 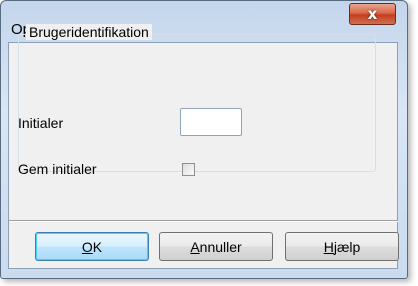 I want to click on annuller-button: Annuller, so click(x=216, y=246).